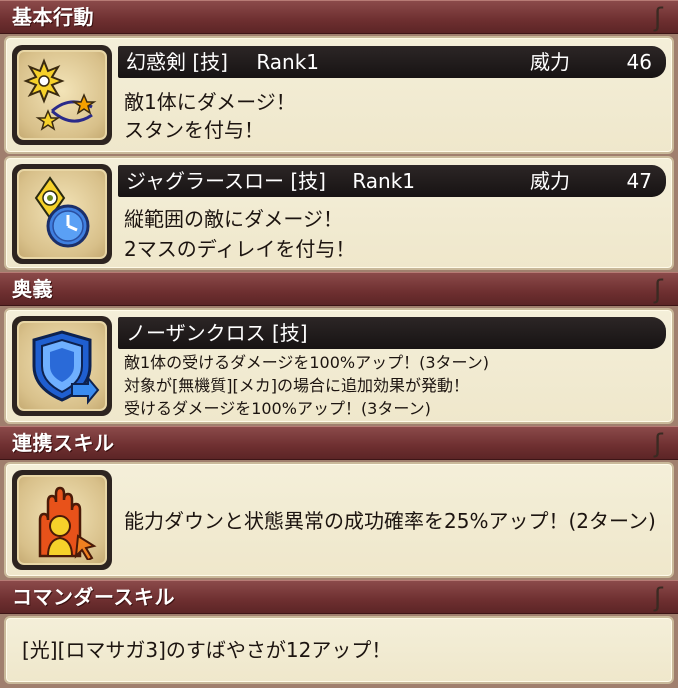 Image resolution: width=678 pixels, height=688 pixels. Describe the element at coordinates (239, 234) in the screenshot. I see `skill-description: 縦範囲の敵にダメージ！ 2マスのディレイを付与！` at that location.